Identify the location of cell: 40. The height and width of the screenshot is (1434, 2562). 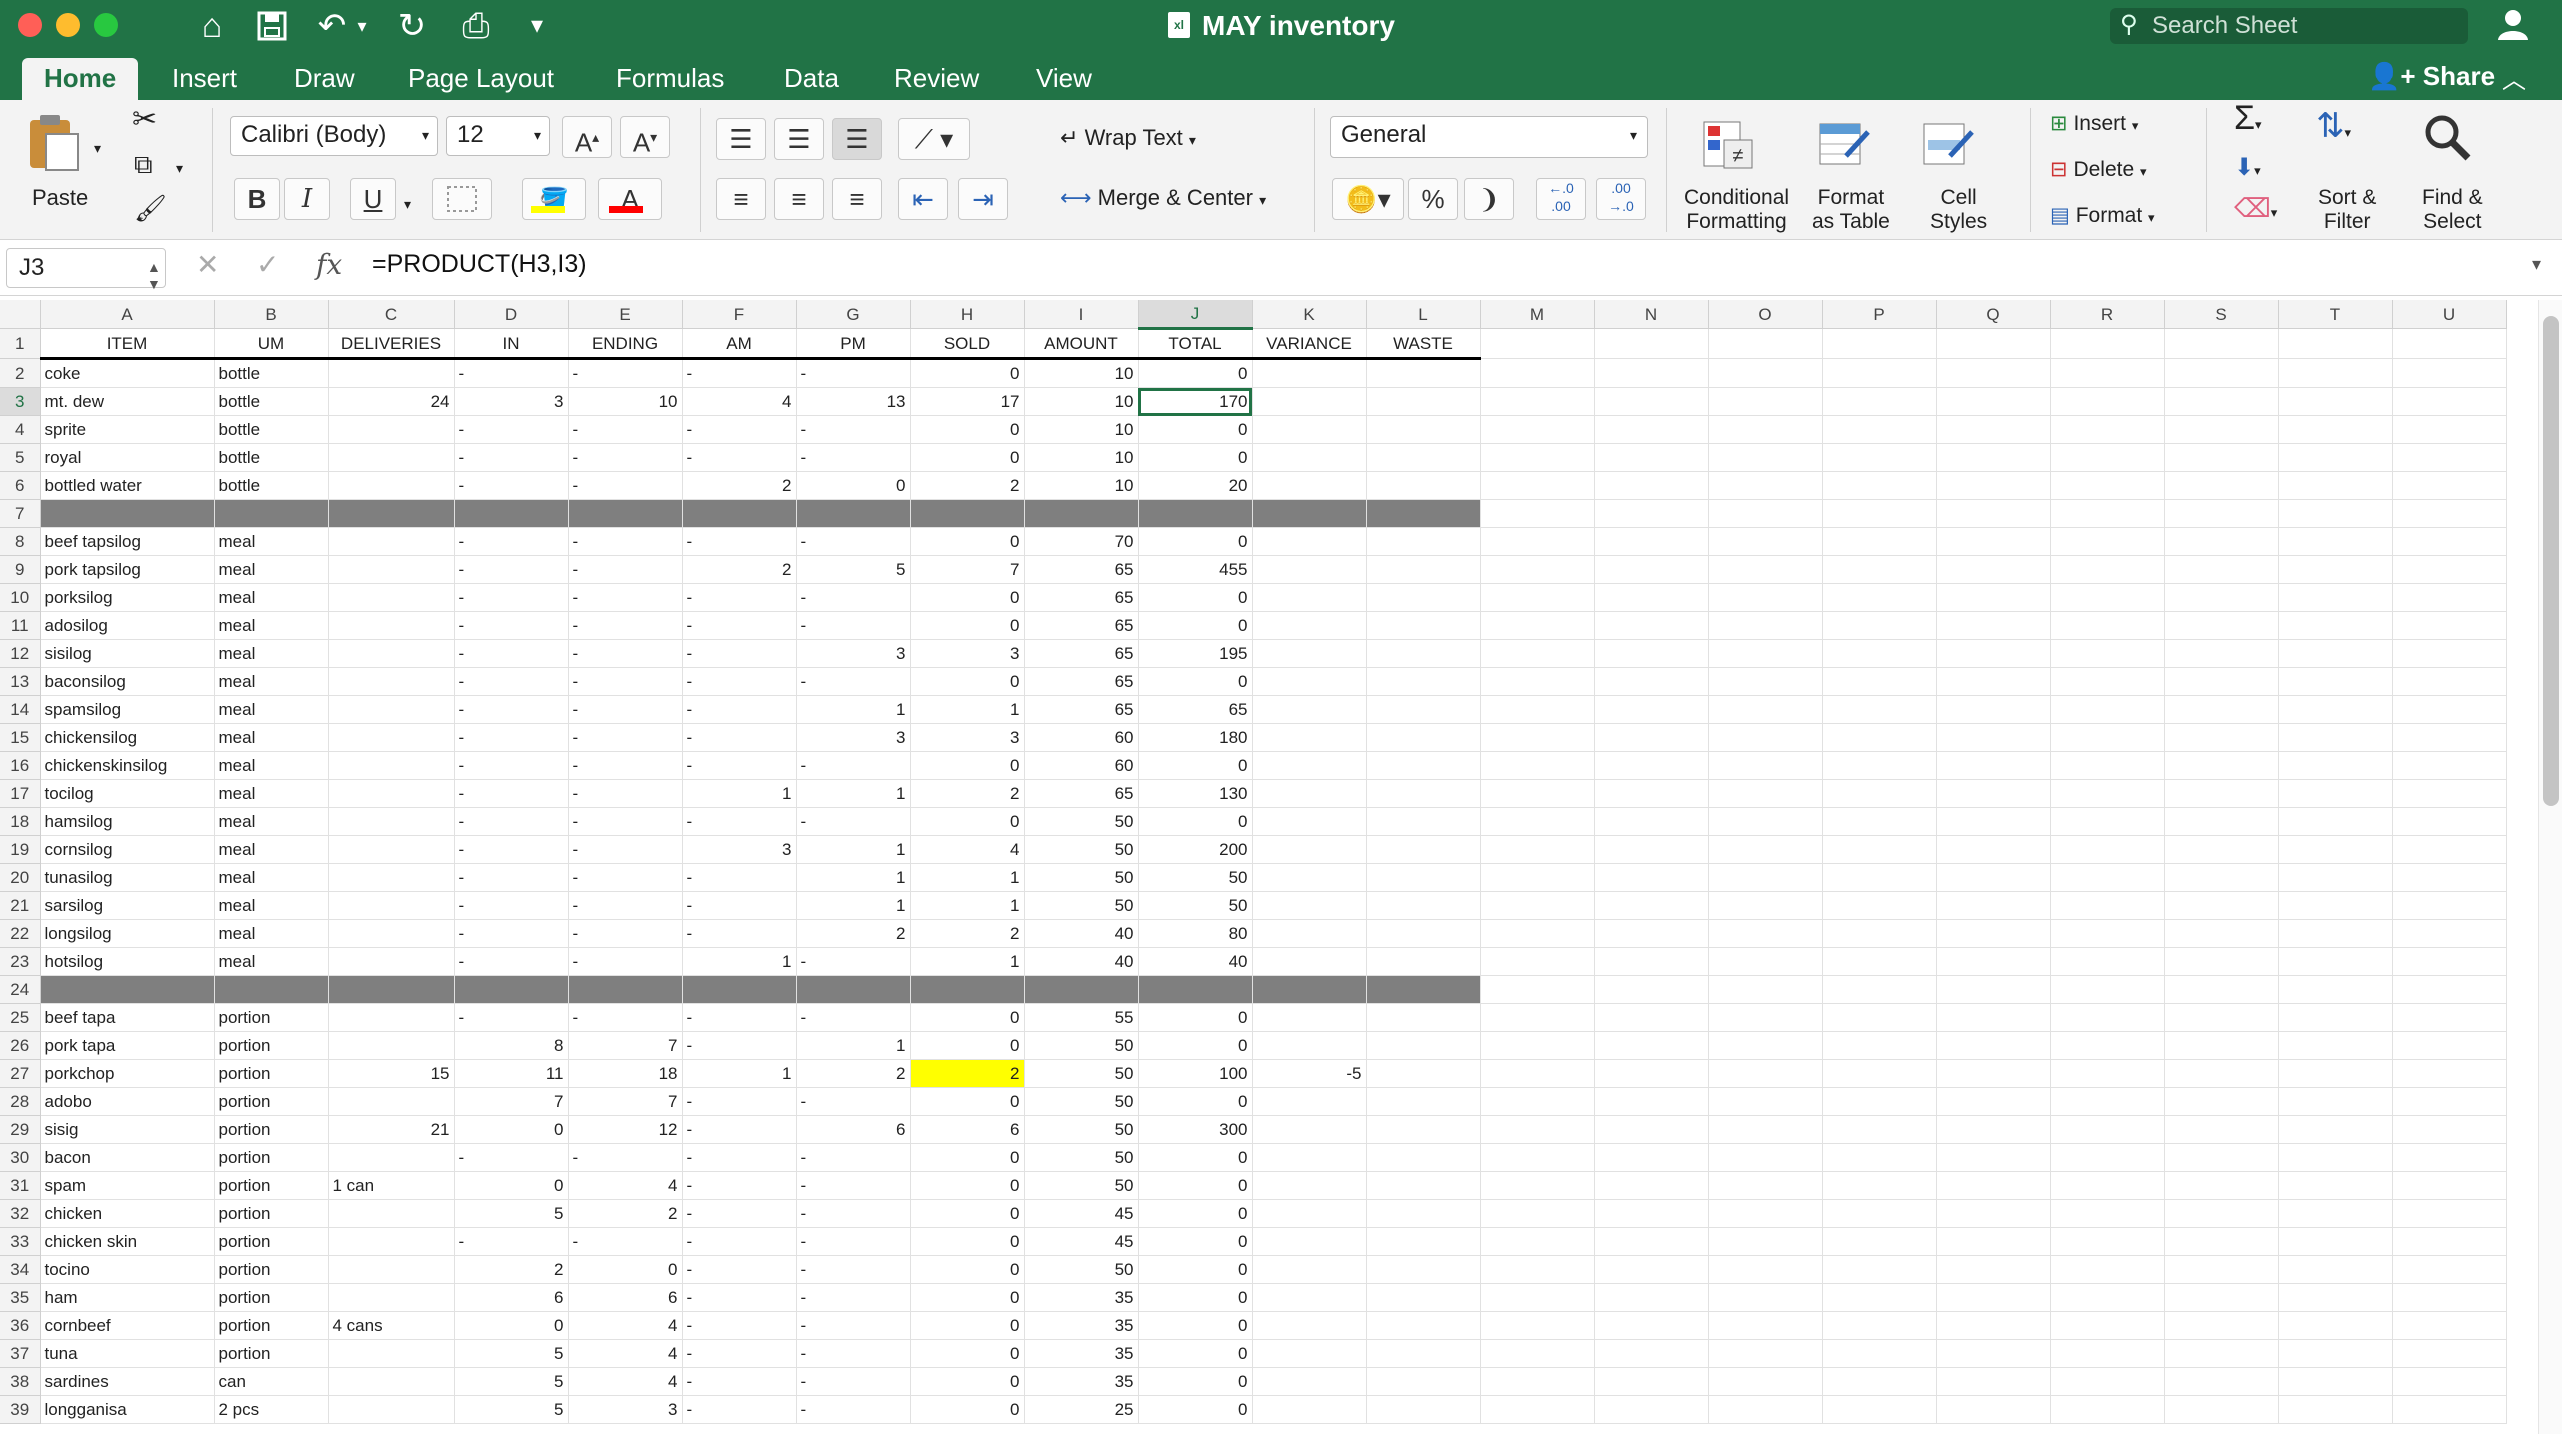
(1195, 961).